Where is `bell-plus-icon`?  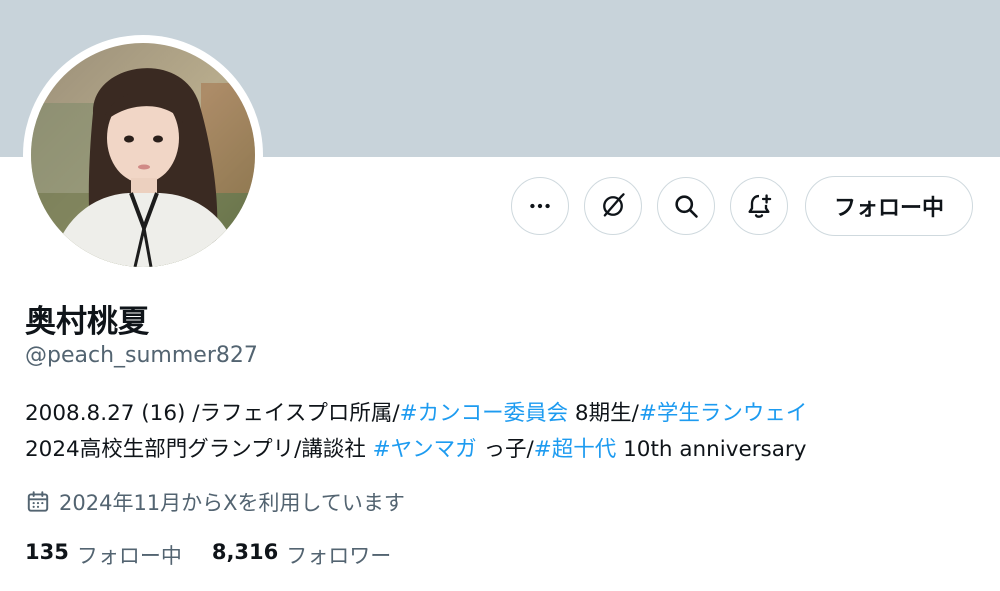
bell-plus-icon is located at coordinates (760, 206).